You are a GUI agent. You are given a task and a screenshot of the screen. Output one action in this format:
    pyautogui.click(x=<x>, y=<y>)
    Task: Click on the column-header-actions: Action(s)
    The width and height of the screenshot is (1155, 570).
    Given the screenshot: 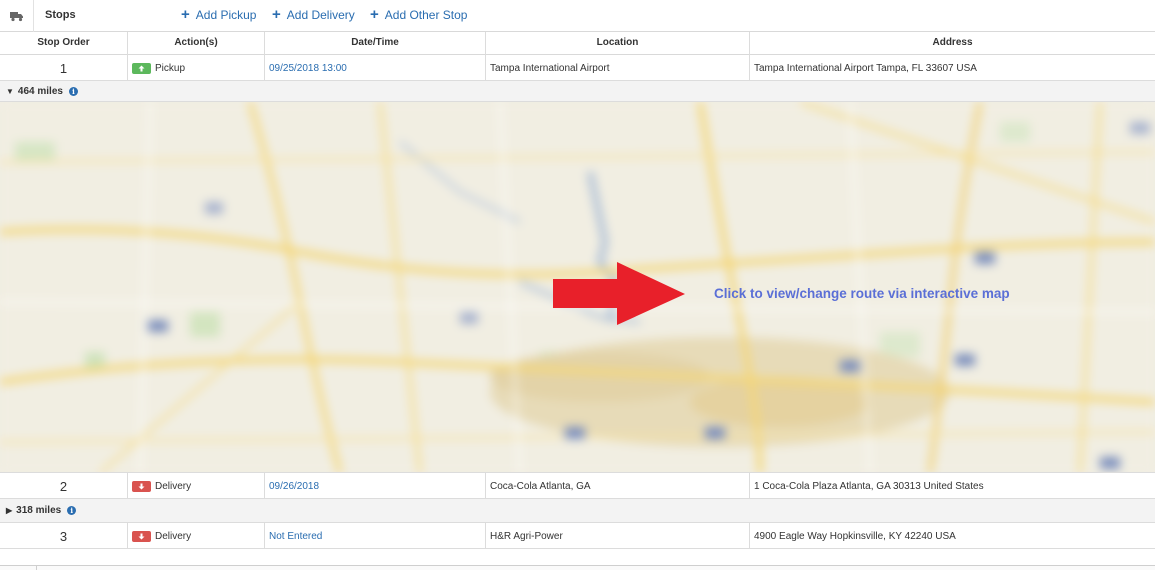 What is the action you would take?
    pyautogui.click(x=196, y=43)
    